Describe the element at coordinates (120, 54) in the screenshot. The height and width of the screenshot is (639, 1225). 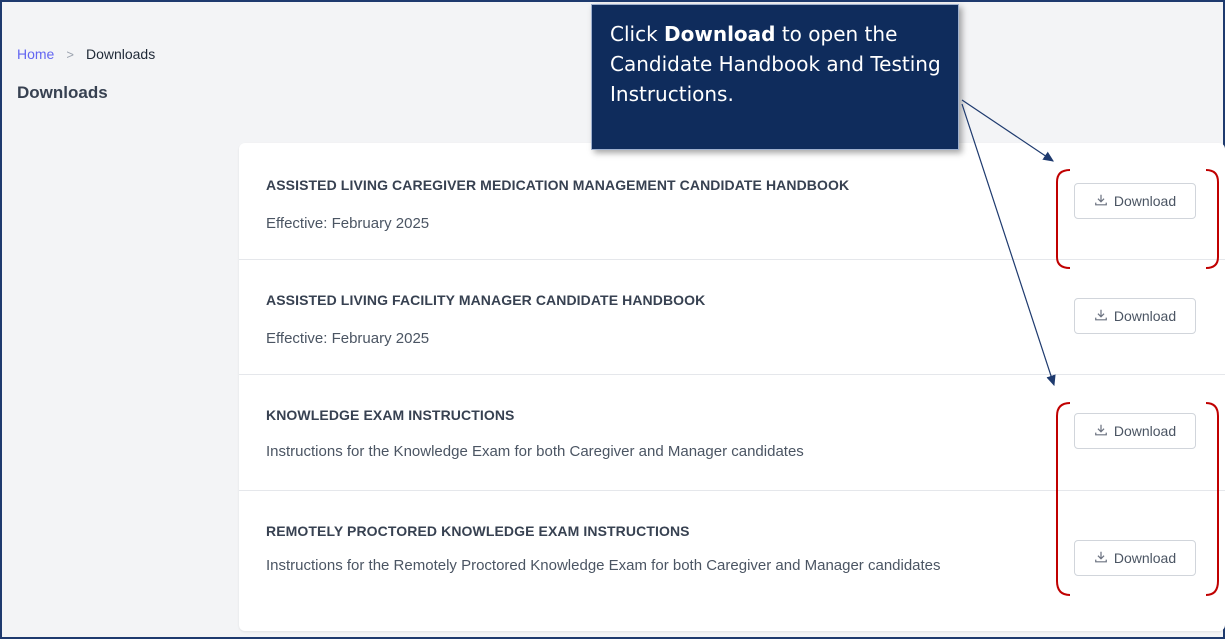
I see `breadcrumb-current: Downloads` at that location.